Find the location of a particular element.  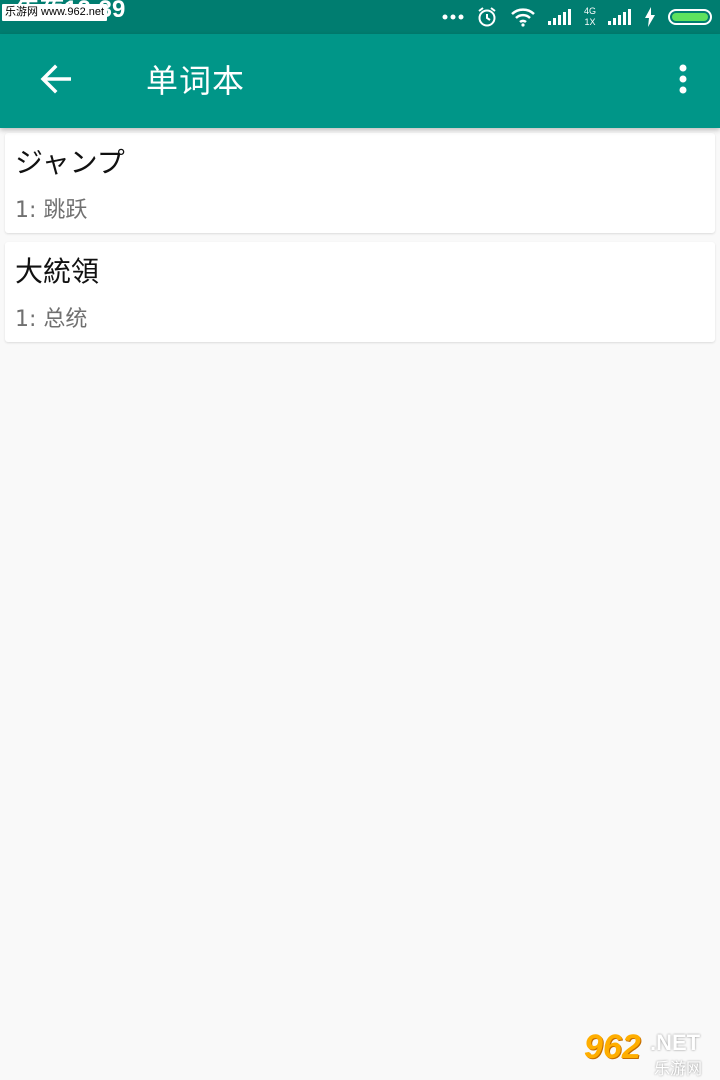

battery-icon is located at coordinates (690, 17).